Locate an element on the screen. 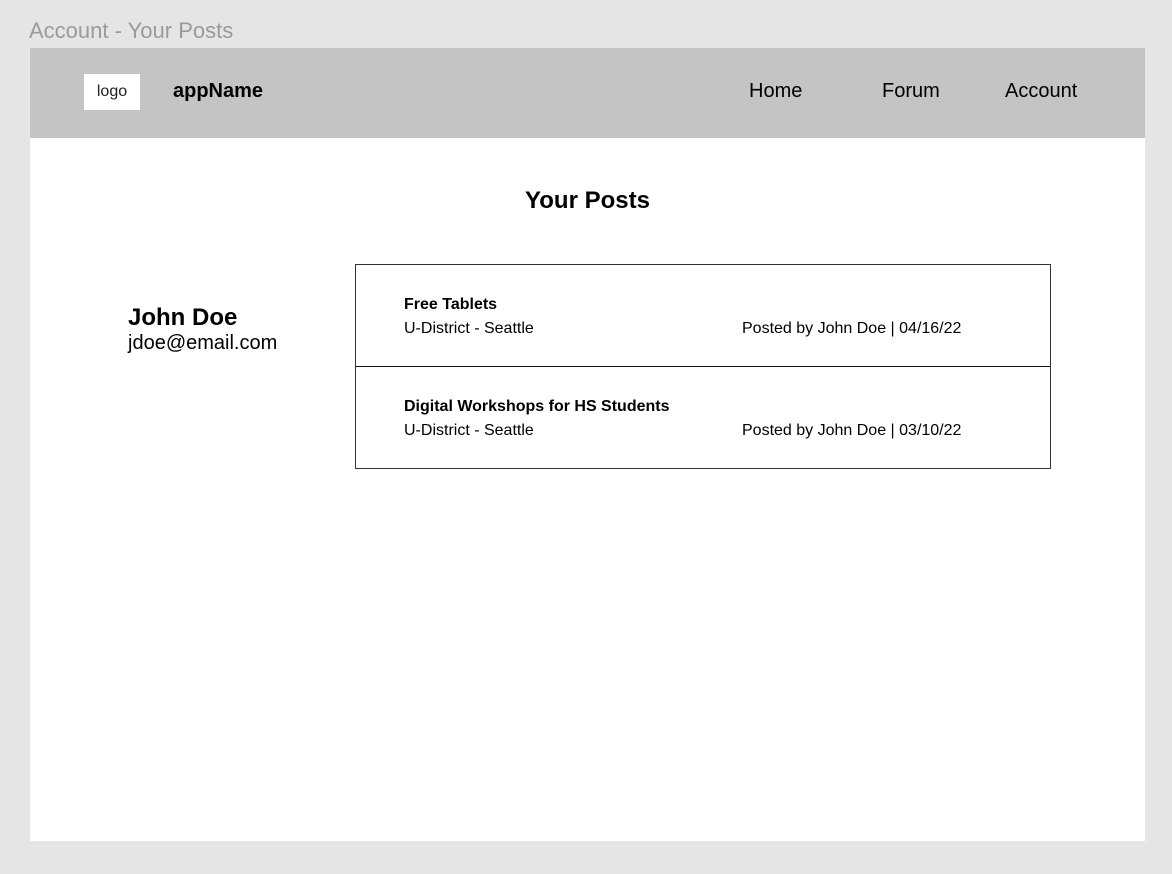 This screenshot has width=1172, height=874. navbar: logo appName Home Forum Account is located at coordinates (587, 93).